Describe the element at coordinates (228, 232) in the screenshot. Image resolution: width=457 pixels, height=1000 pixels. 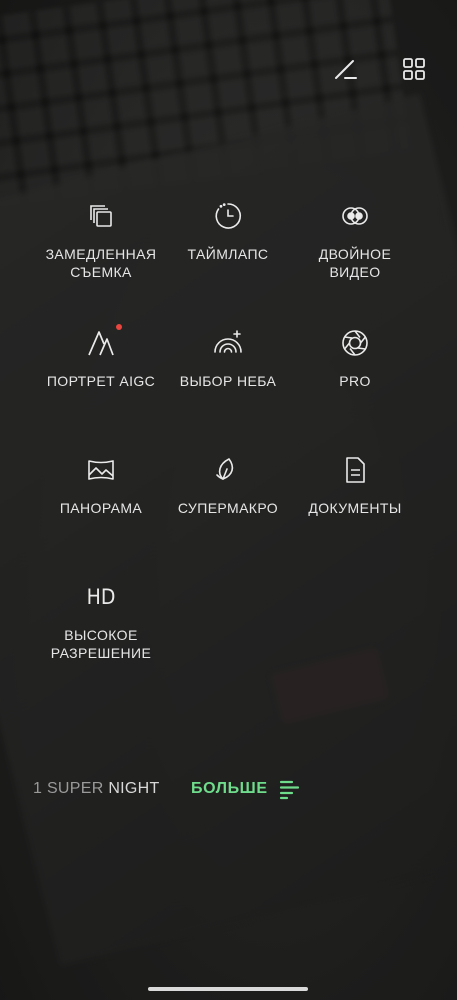
I see `mode-timelapse: ТАЙМЛАПС` at that location.